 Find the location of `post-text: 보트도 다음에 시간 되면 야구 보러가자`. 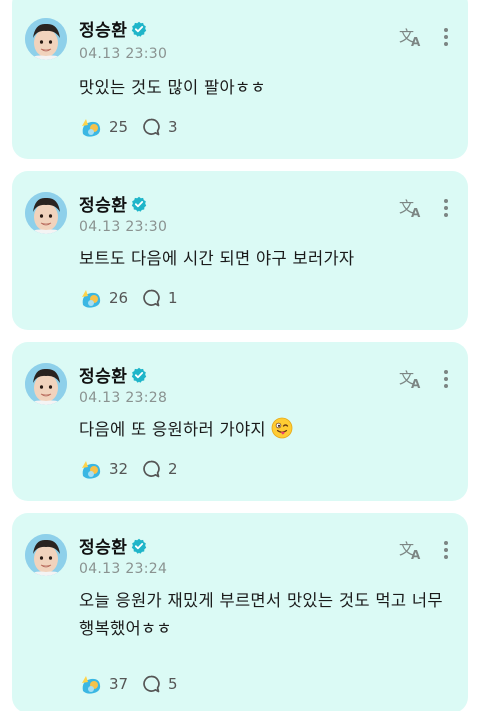

post-text: 보트도 다음에 시간 되면 야구 보러가자 is located at coordinates (217, 258).